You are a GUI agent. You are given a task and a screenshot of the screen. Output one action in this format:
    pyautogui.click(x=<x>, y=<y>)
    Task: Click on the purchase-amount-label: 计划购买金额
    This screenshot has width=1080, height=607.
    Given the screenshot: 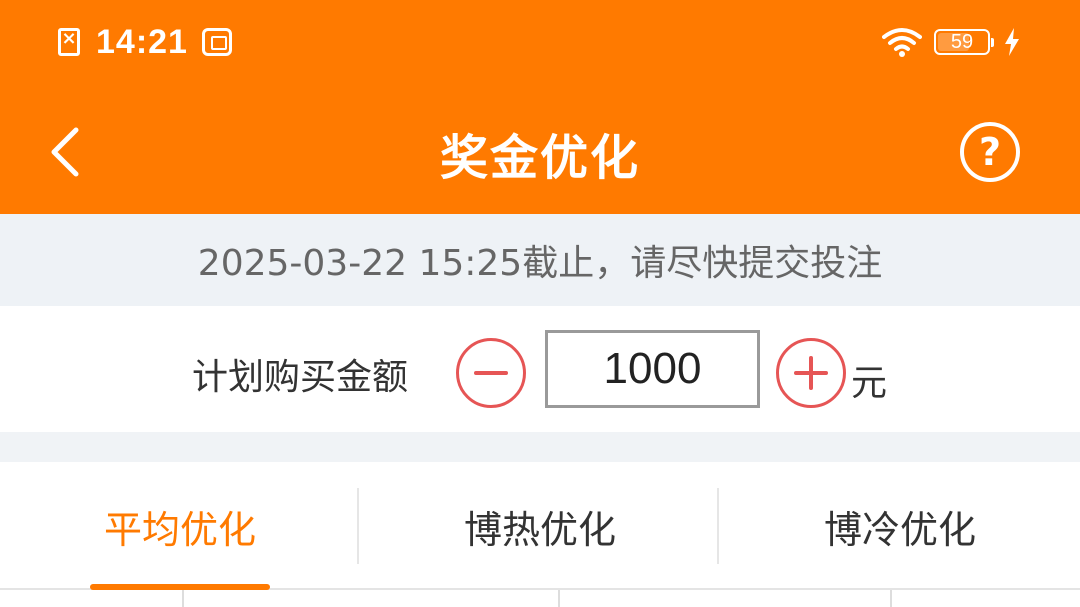 What is the action you would take?
    pyautogui.click(x=300, y=377)
    